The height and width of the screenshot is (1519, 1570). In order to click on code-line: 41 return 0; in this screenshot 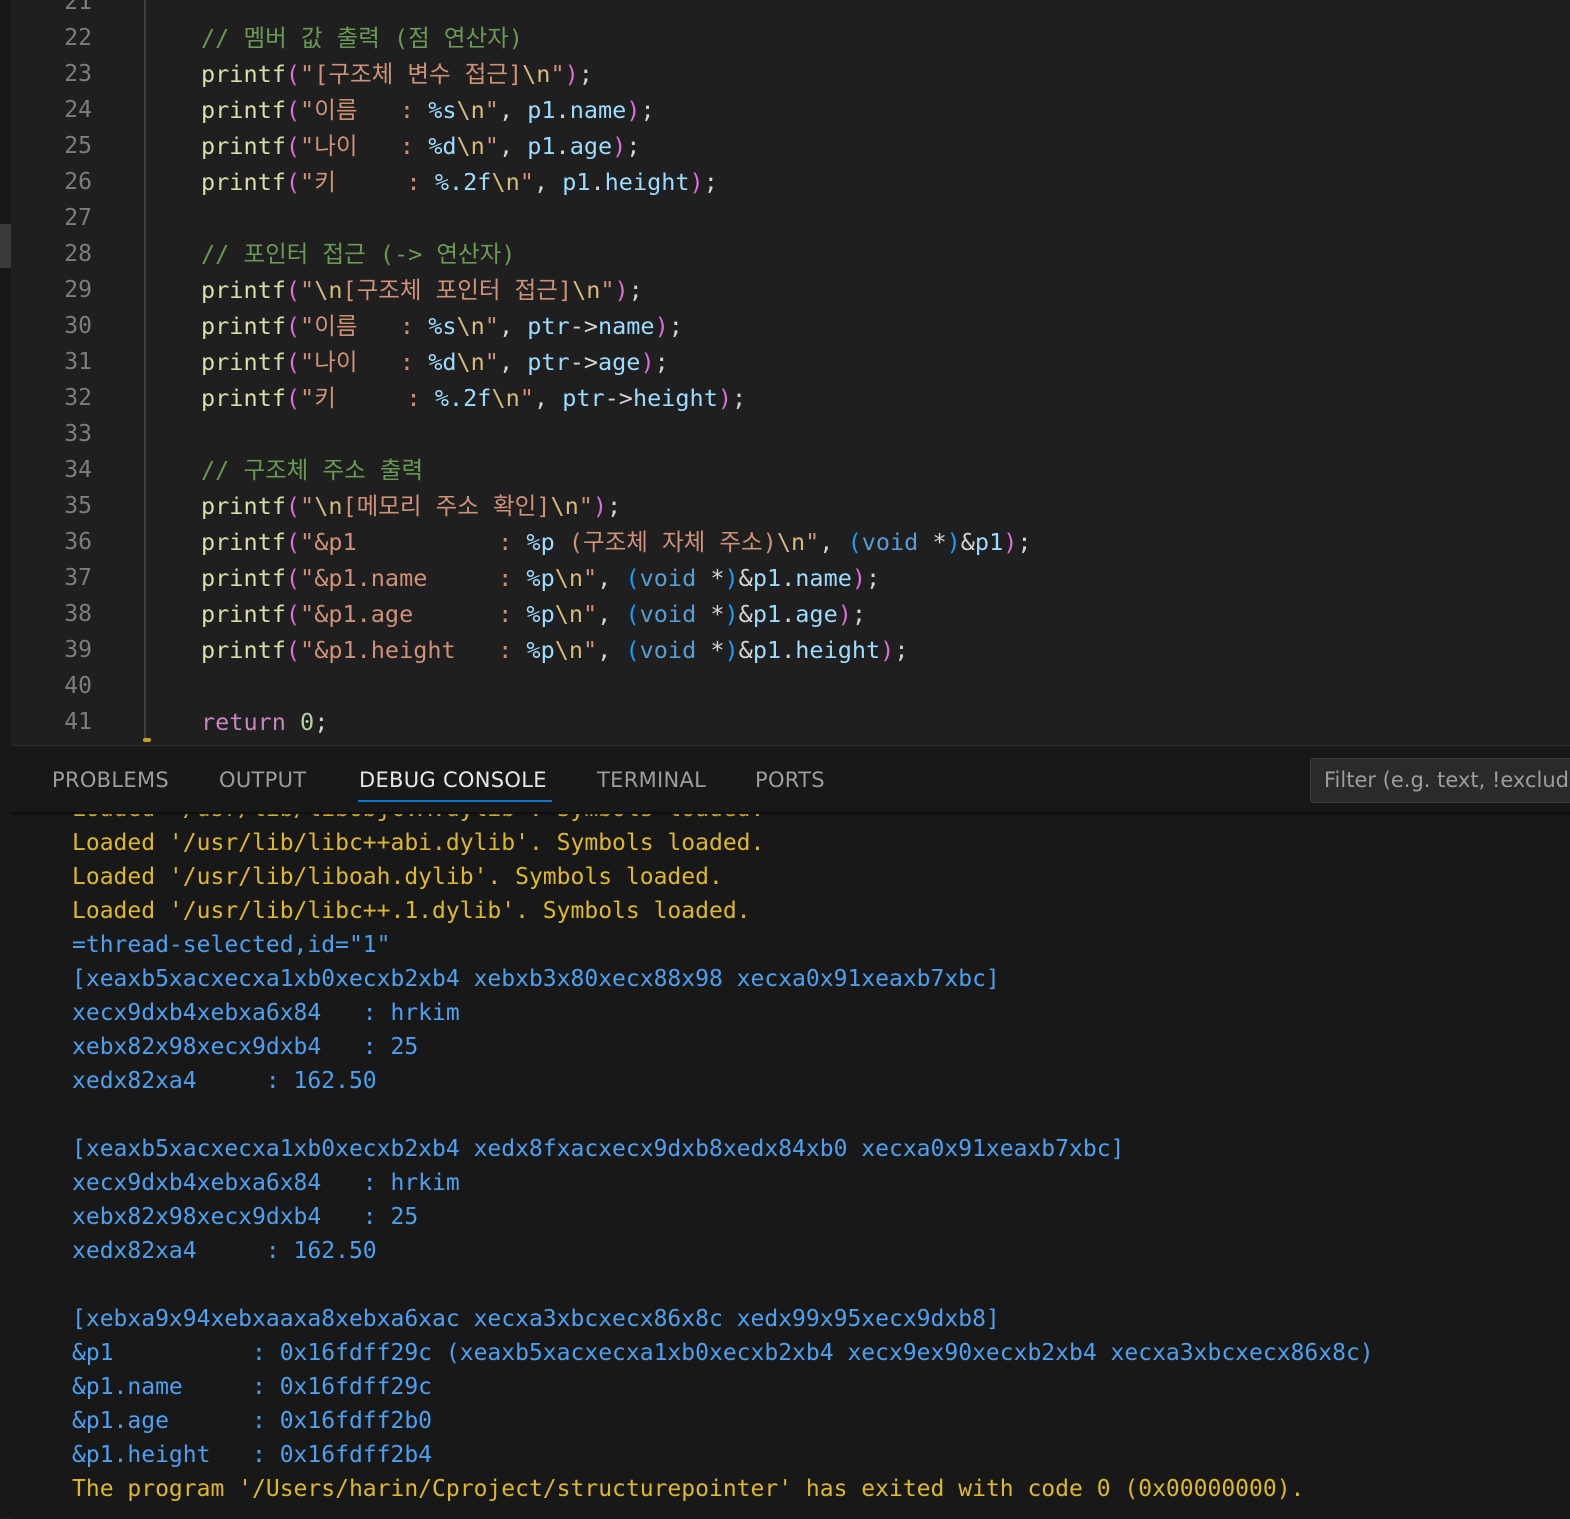, I will do `click(790, 722)`.